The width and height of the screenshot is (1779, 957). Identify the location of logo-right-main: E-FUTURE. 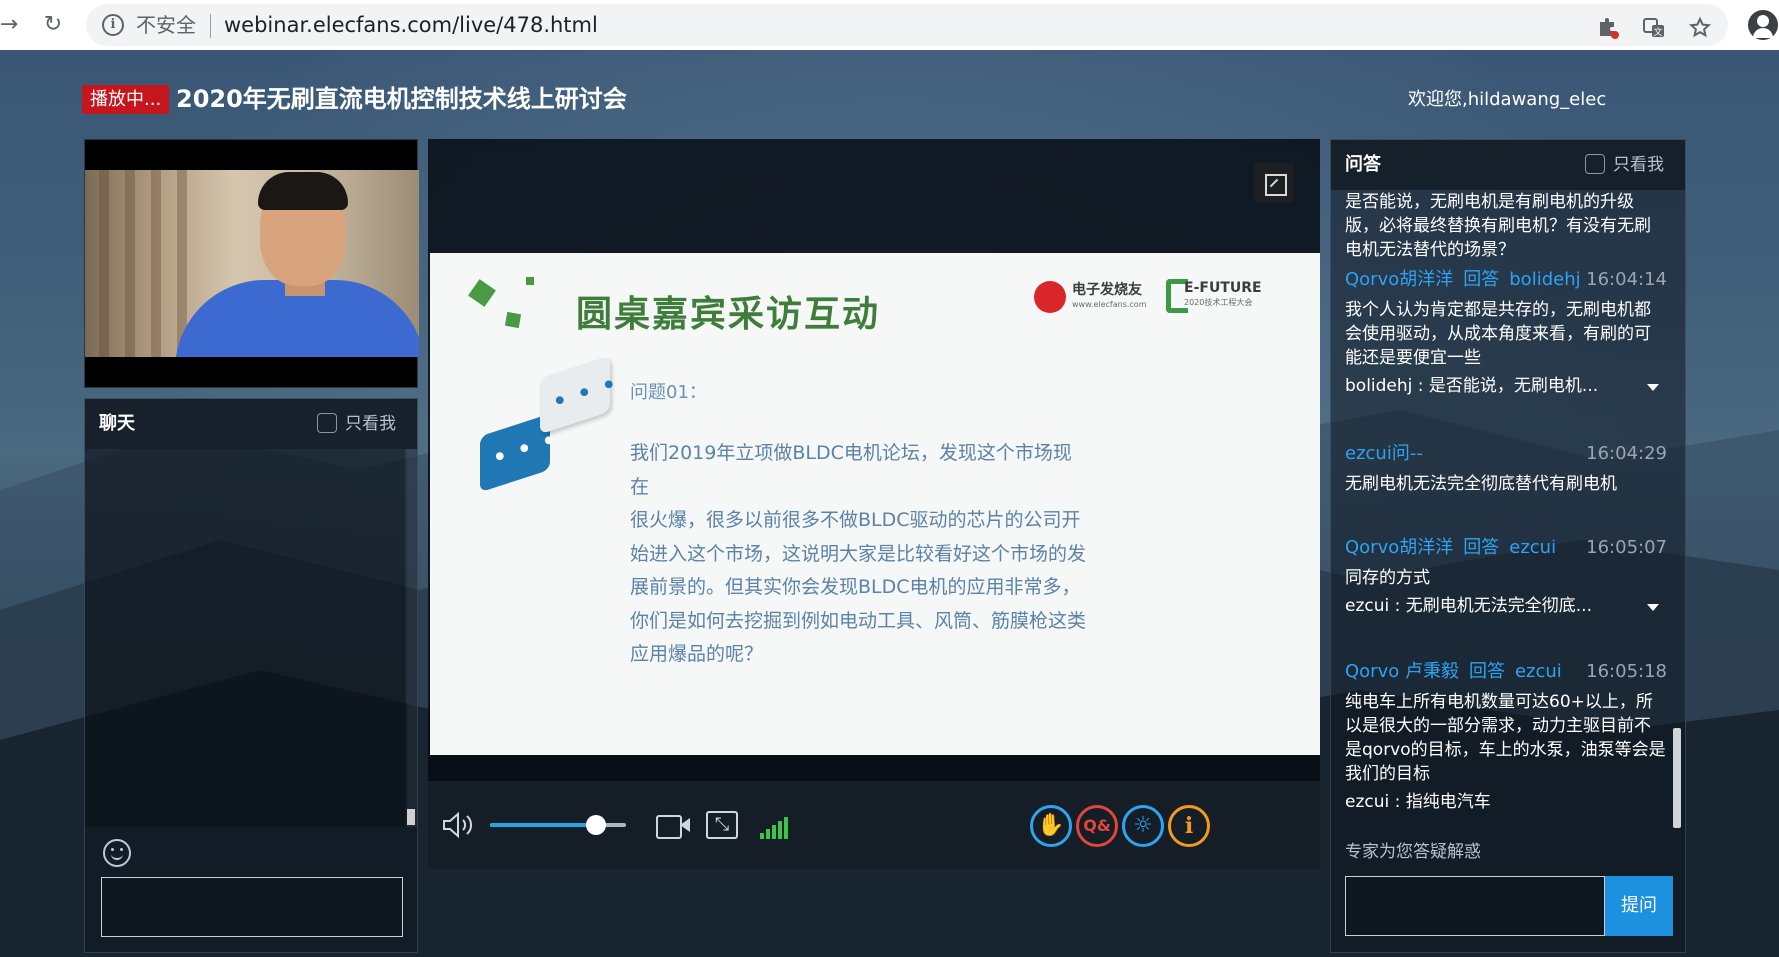
(1223, 288).